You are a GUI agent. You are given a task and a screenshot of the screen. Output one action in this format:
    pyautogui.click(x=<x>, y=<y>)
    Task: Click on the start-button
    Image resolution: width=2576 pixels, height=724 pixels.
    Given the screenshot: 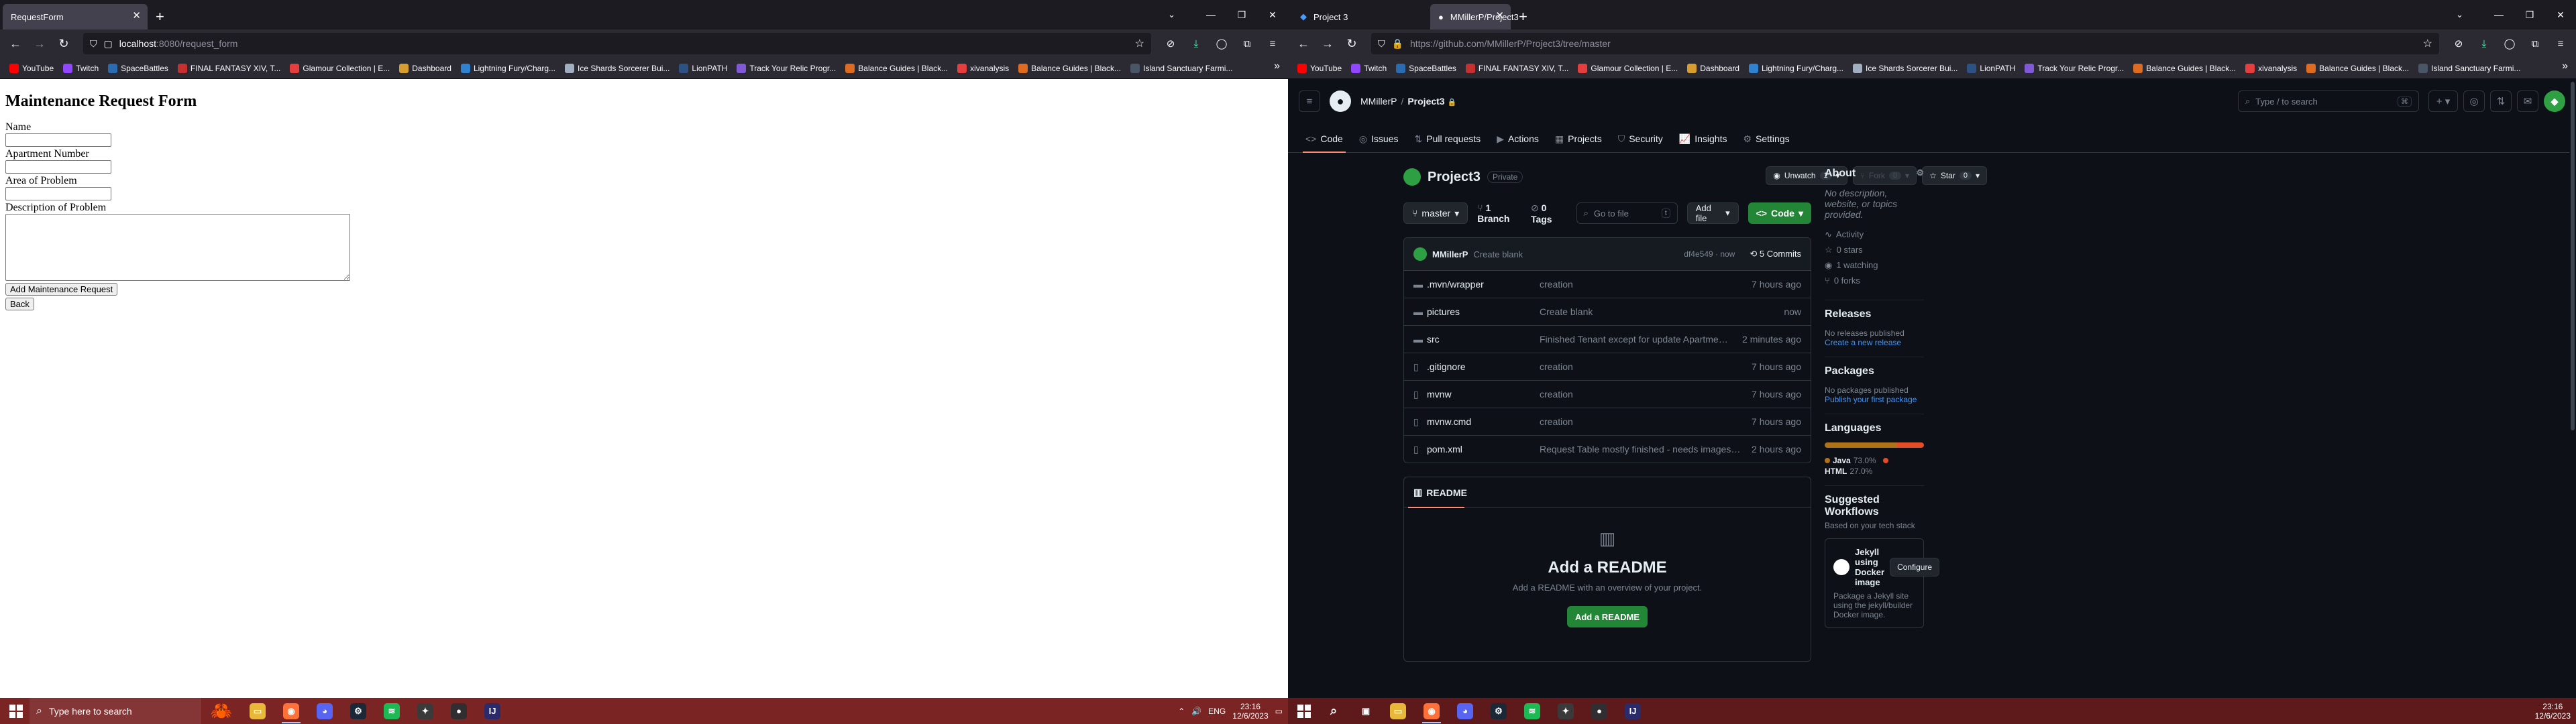 What is the action you would take?
    pyautogui.click(x=1304, y=711)
    